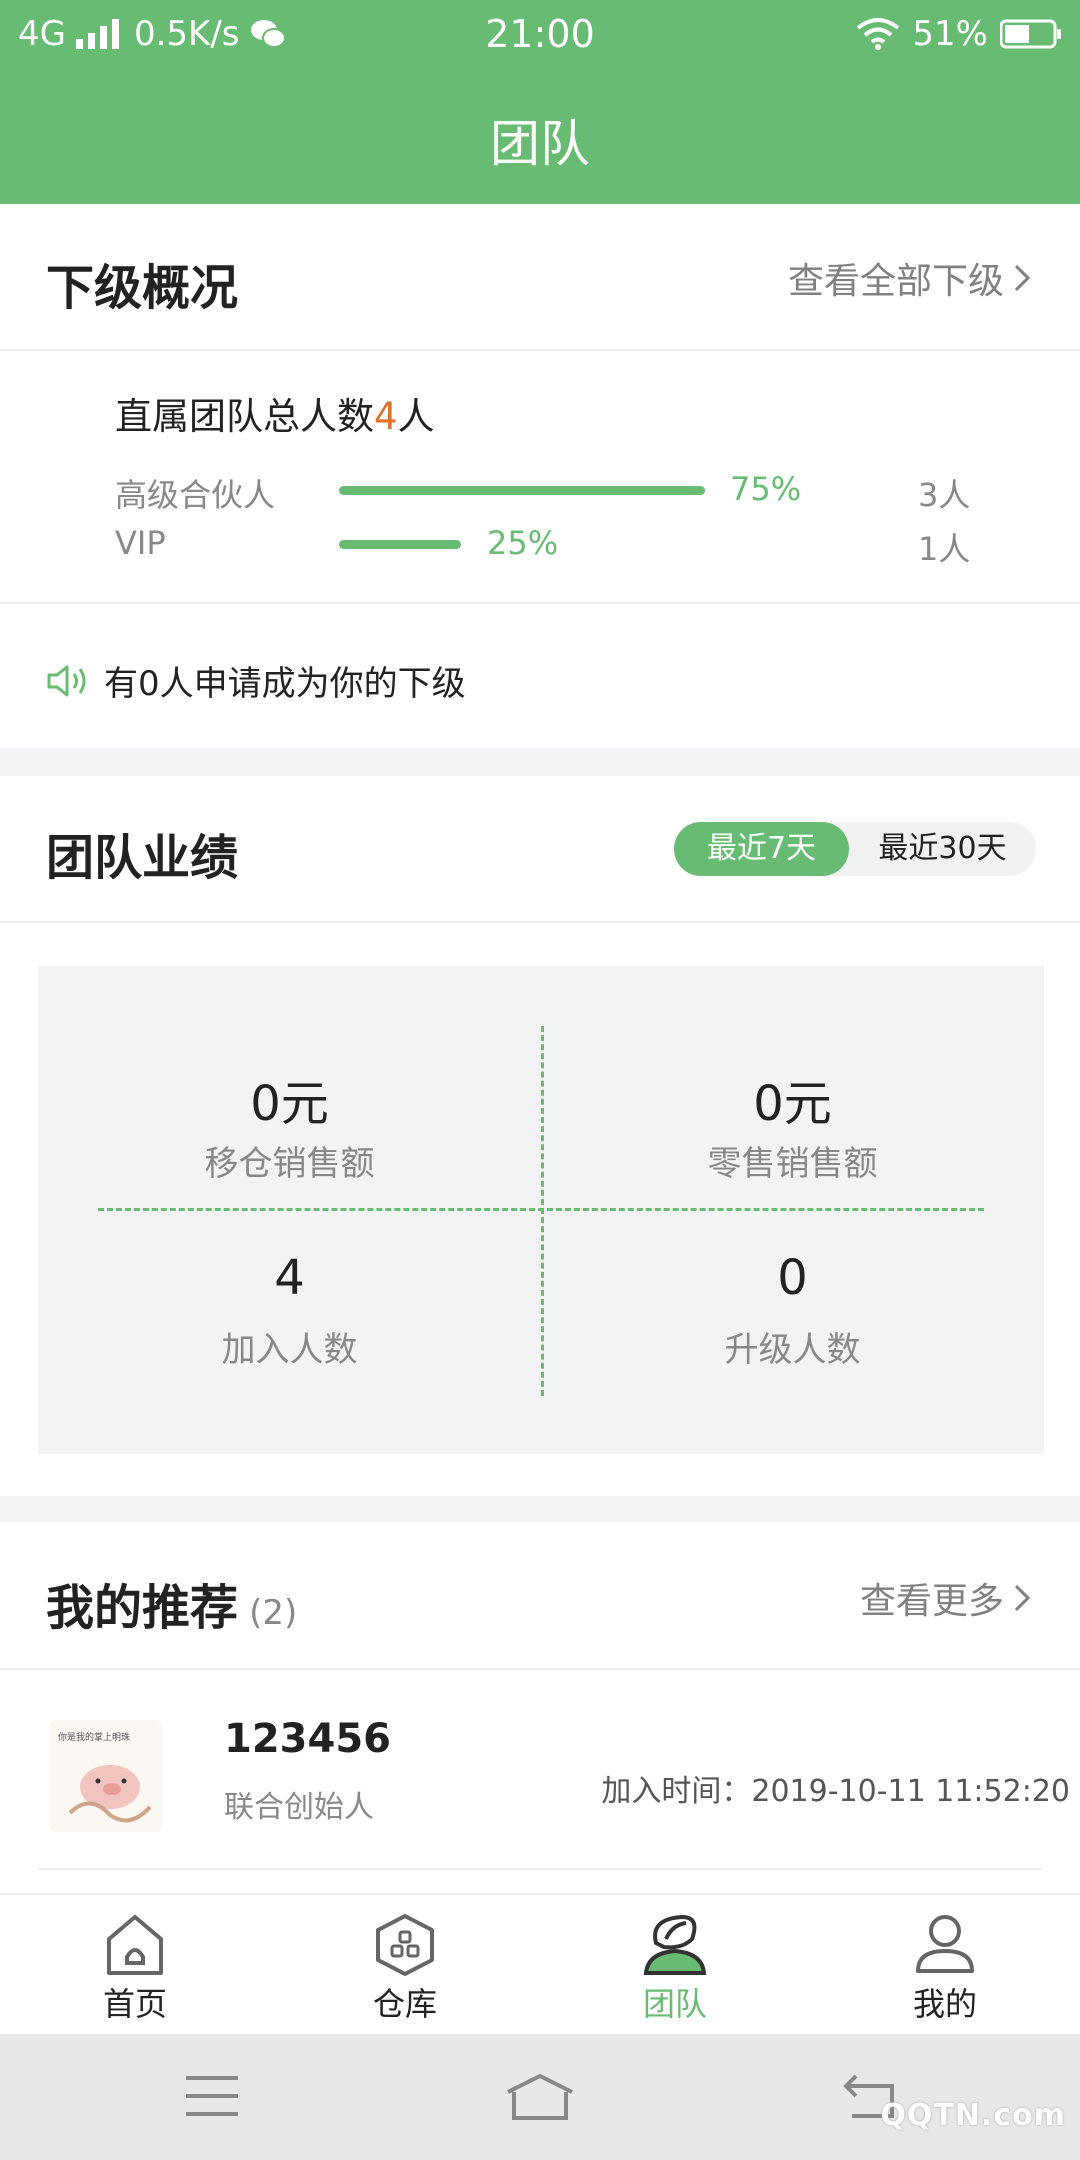 The image size is (1080, 2160). Describe the element at coordinates (142, 1608) in the screenshot. I see `section-title: 我的推荐` at that location.